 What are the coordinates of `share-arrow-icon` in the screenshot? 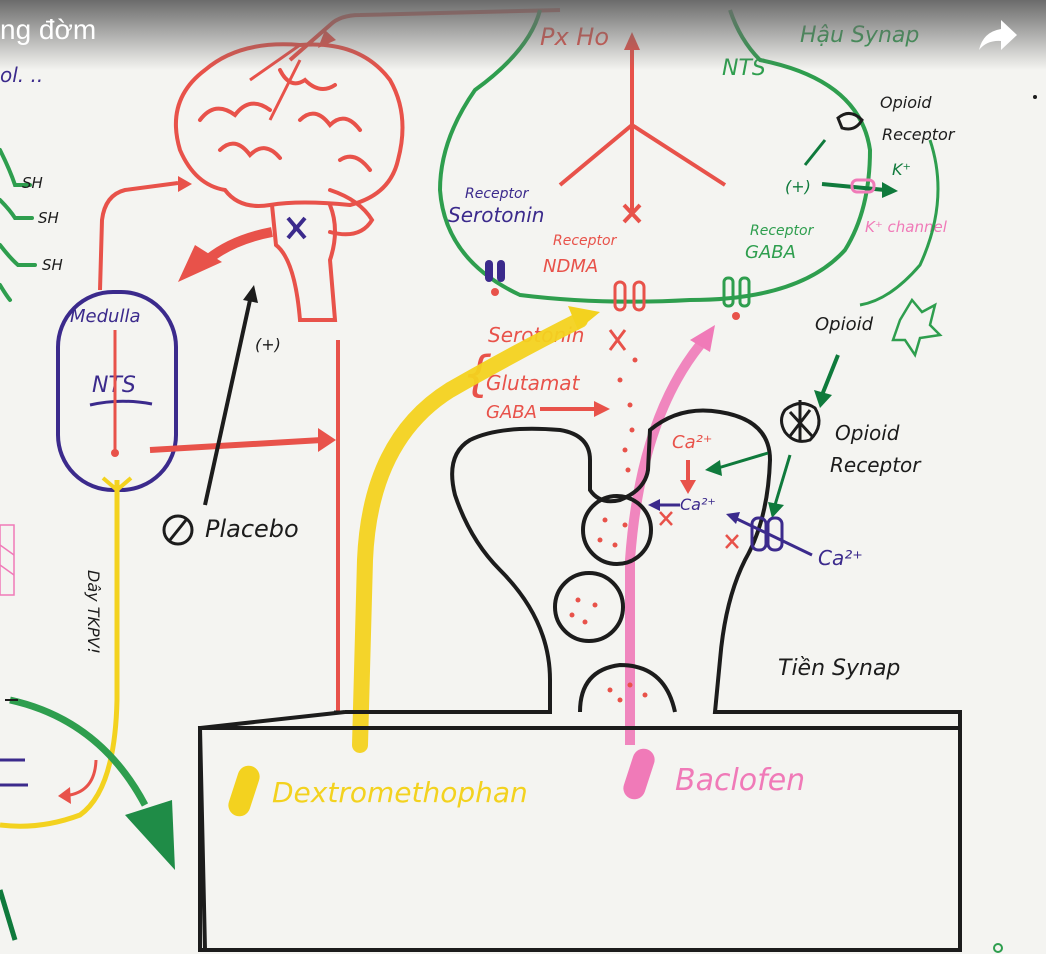 It's located at (998, 35).